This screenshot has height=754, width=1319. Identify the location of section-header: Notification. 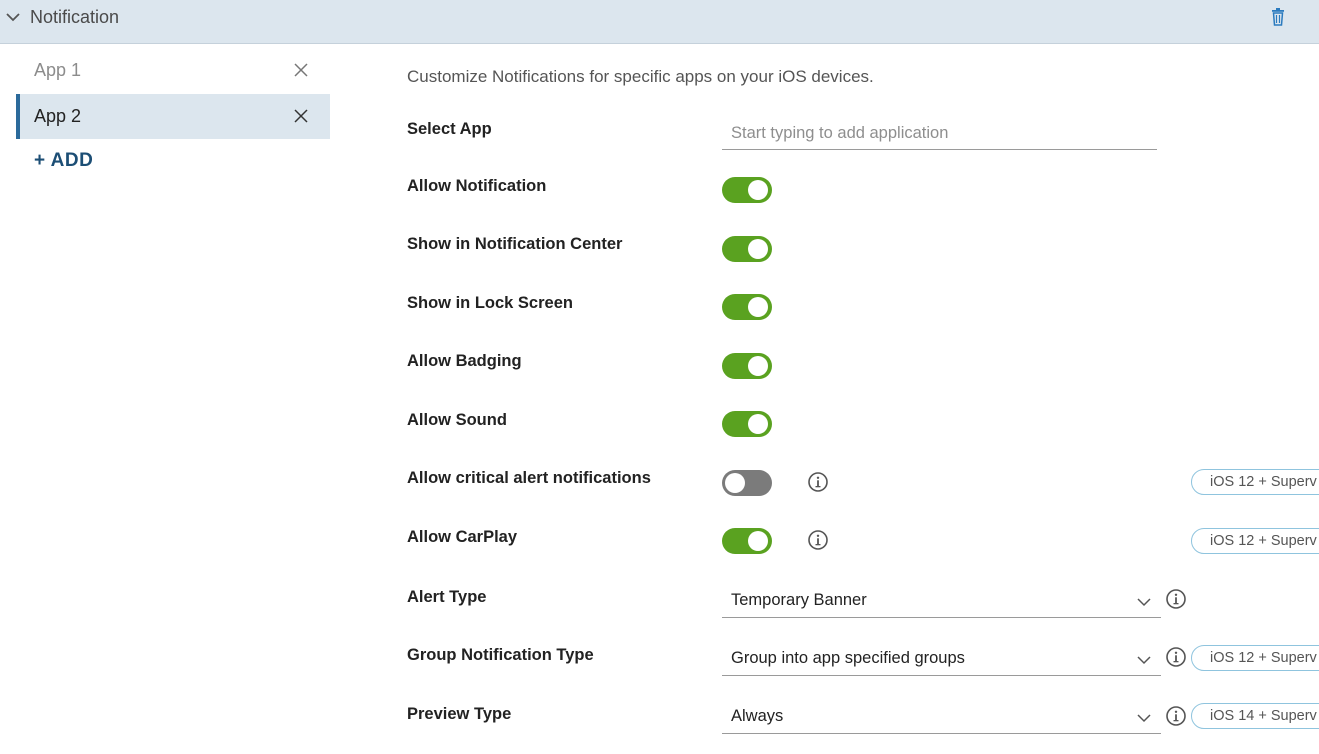
(659, 22).